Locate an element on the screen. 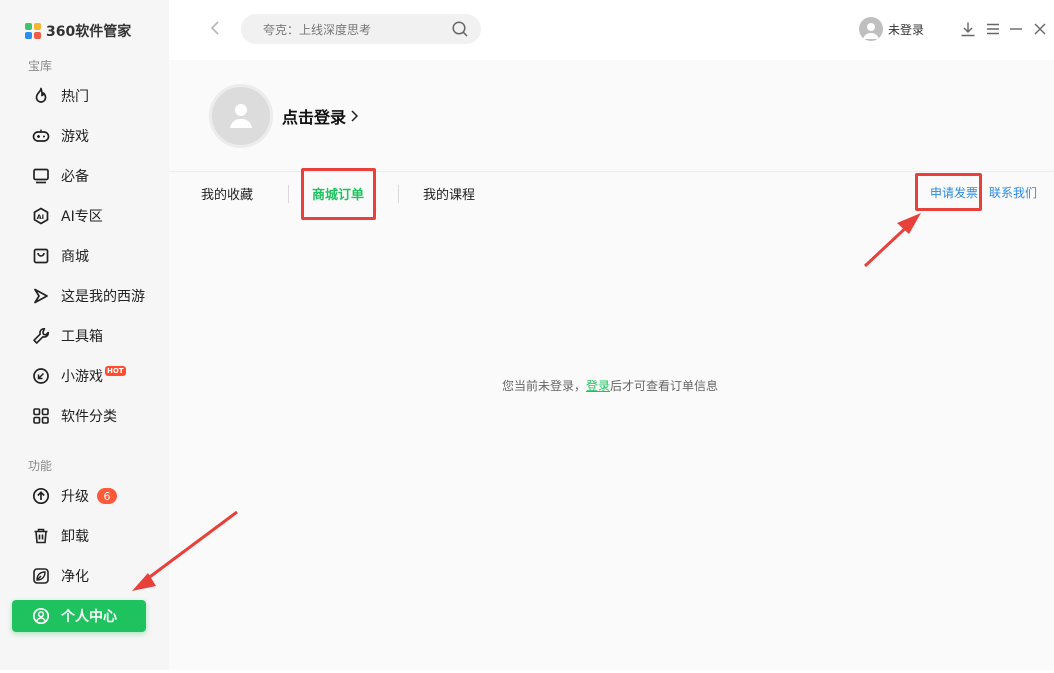 The height and width of the screenshot is (673, 1054). menu-button is located at coordinates (993, 29).